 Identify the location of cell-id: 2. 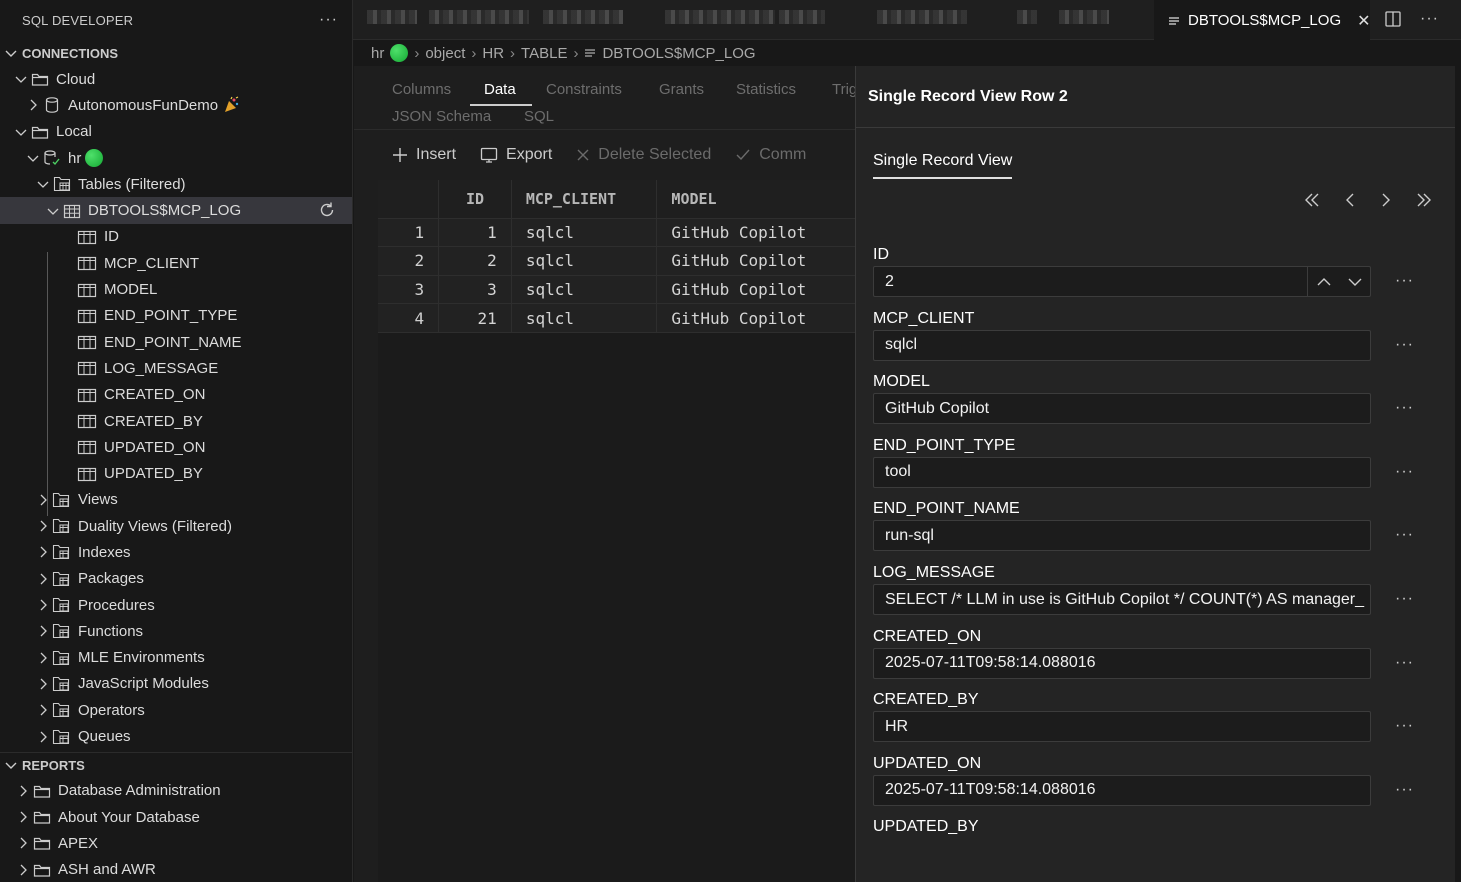
(475, 261).